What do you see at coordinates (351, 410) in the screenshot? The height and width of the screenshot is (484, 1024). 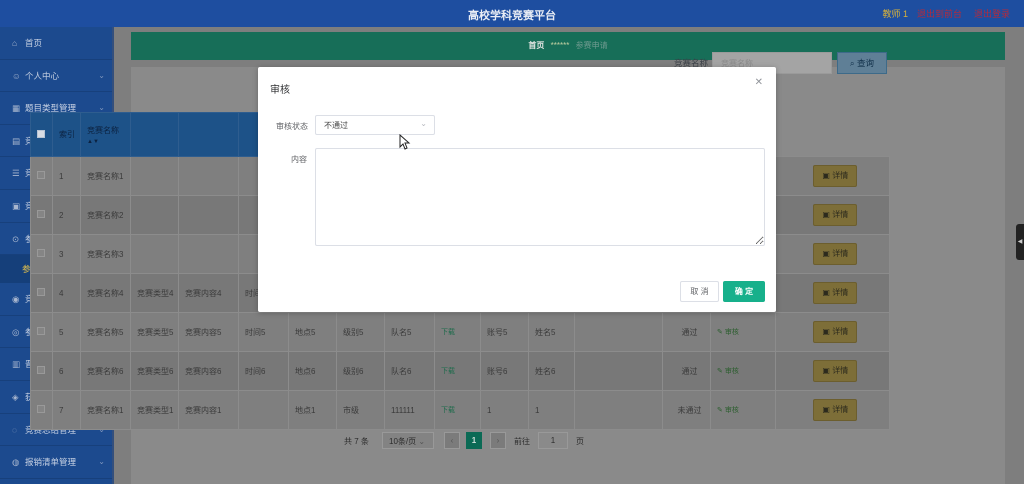 I see `cell-text: 市级` at bounding box center [351, 410].